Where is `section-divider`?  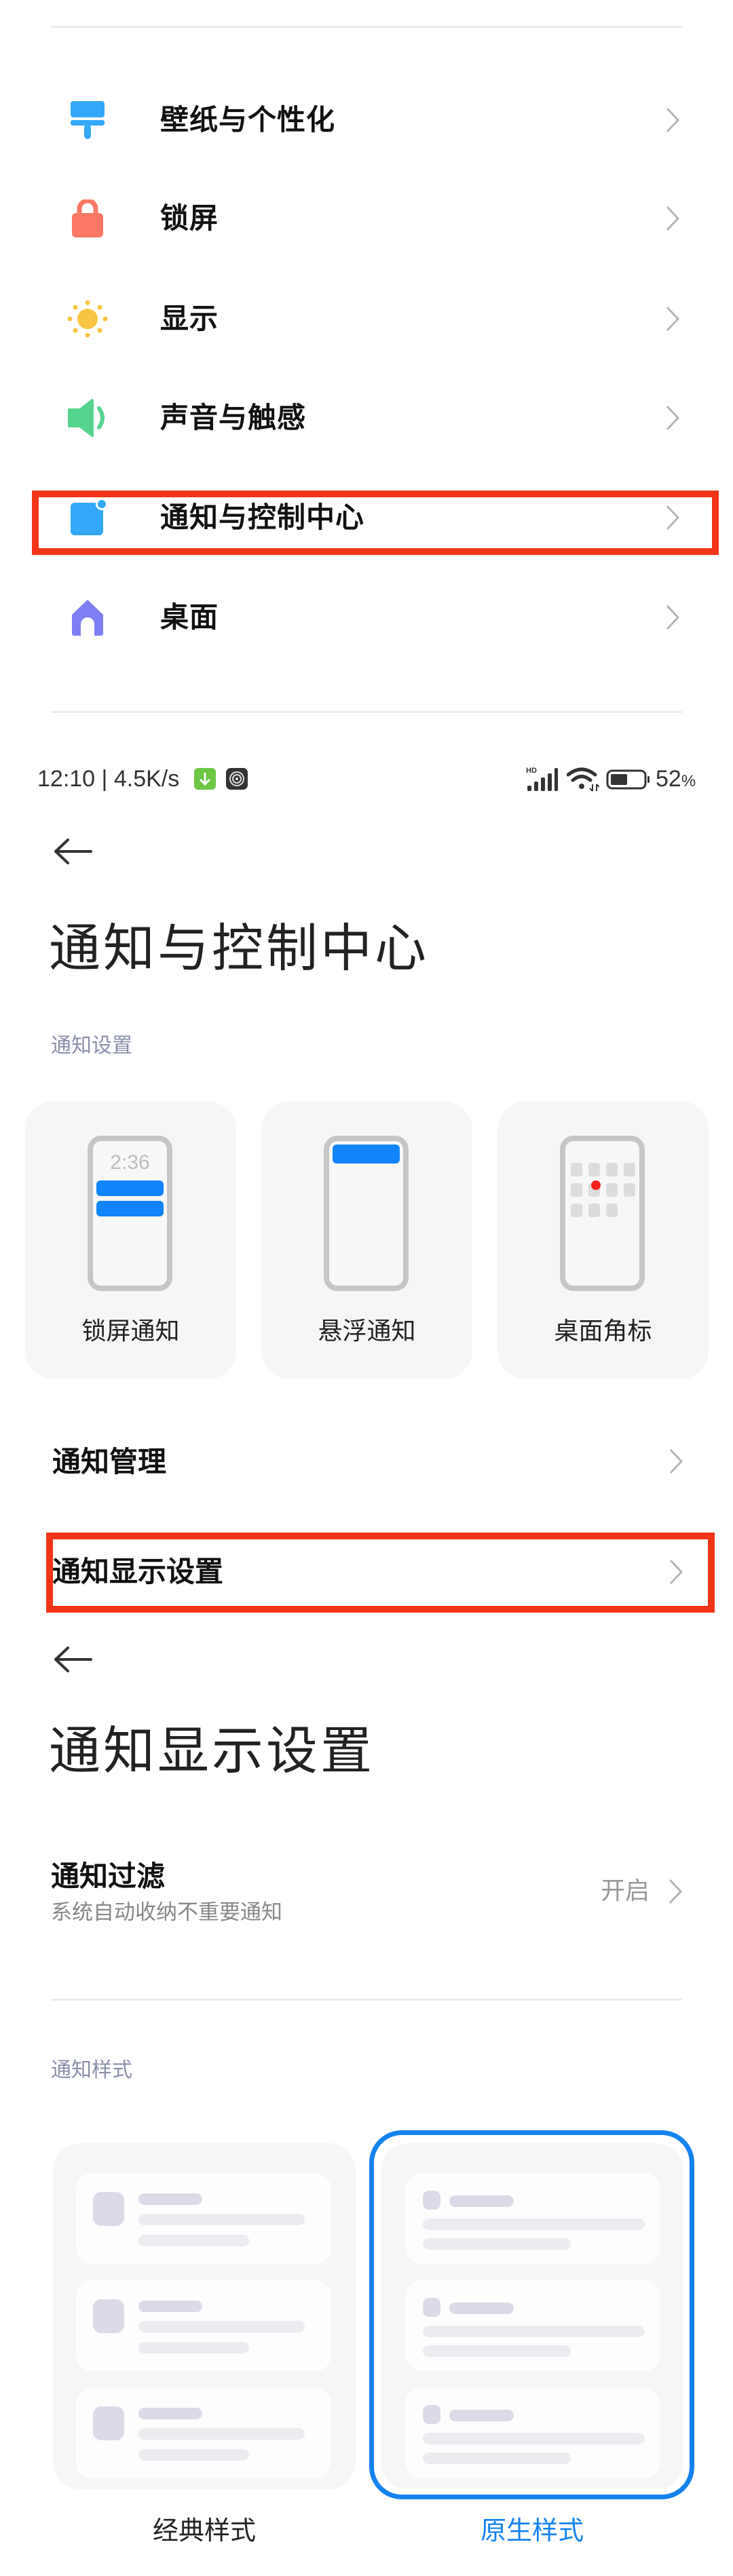
section-divider is located at coordinates (366, 2000).